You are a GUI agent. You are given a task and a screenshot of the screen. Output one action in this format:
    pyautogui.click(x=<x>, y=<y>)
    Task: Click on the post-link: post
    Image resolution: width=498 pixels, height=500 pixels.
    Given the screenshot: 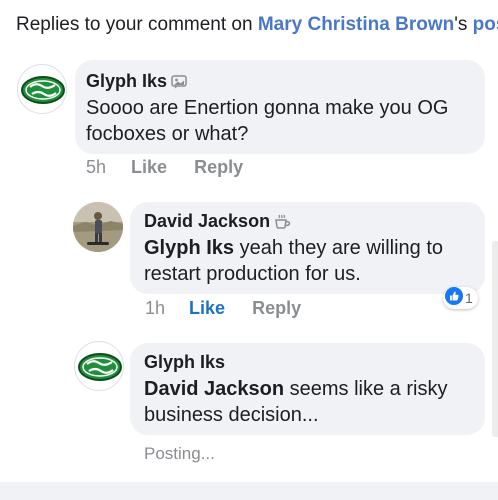 What is the action you would take?
    pyautogui.click(x=485, y=24)
    